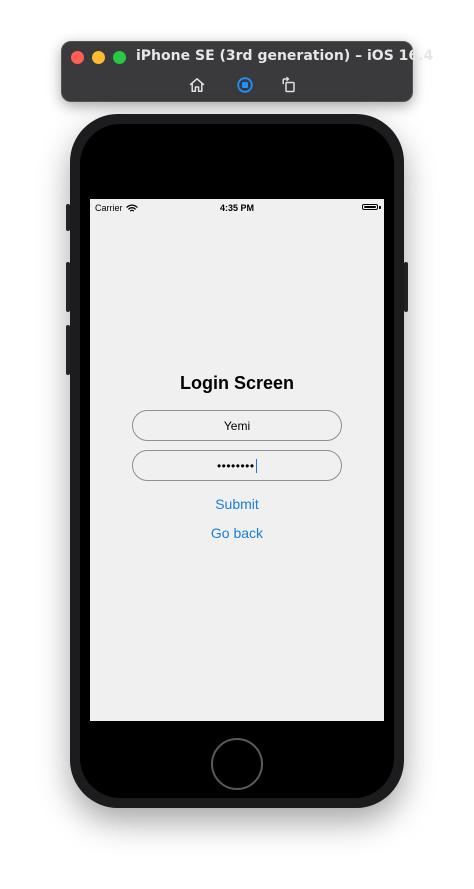  I want to click on battery-level, so click(370, 207).